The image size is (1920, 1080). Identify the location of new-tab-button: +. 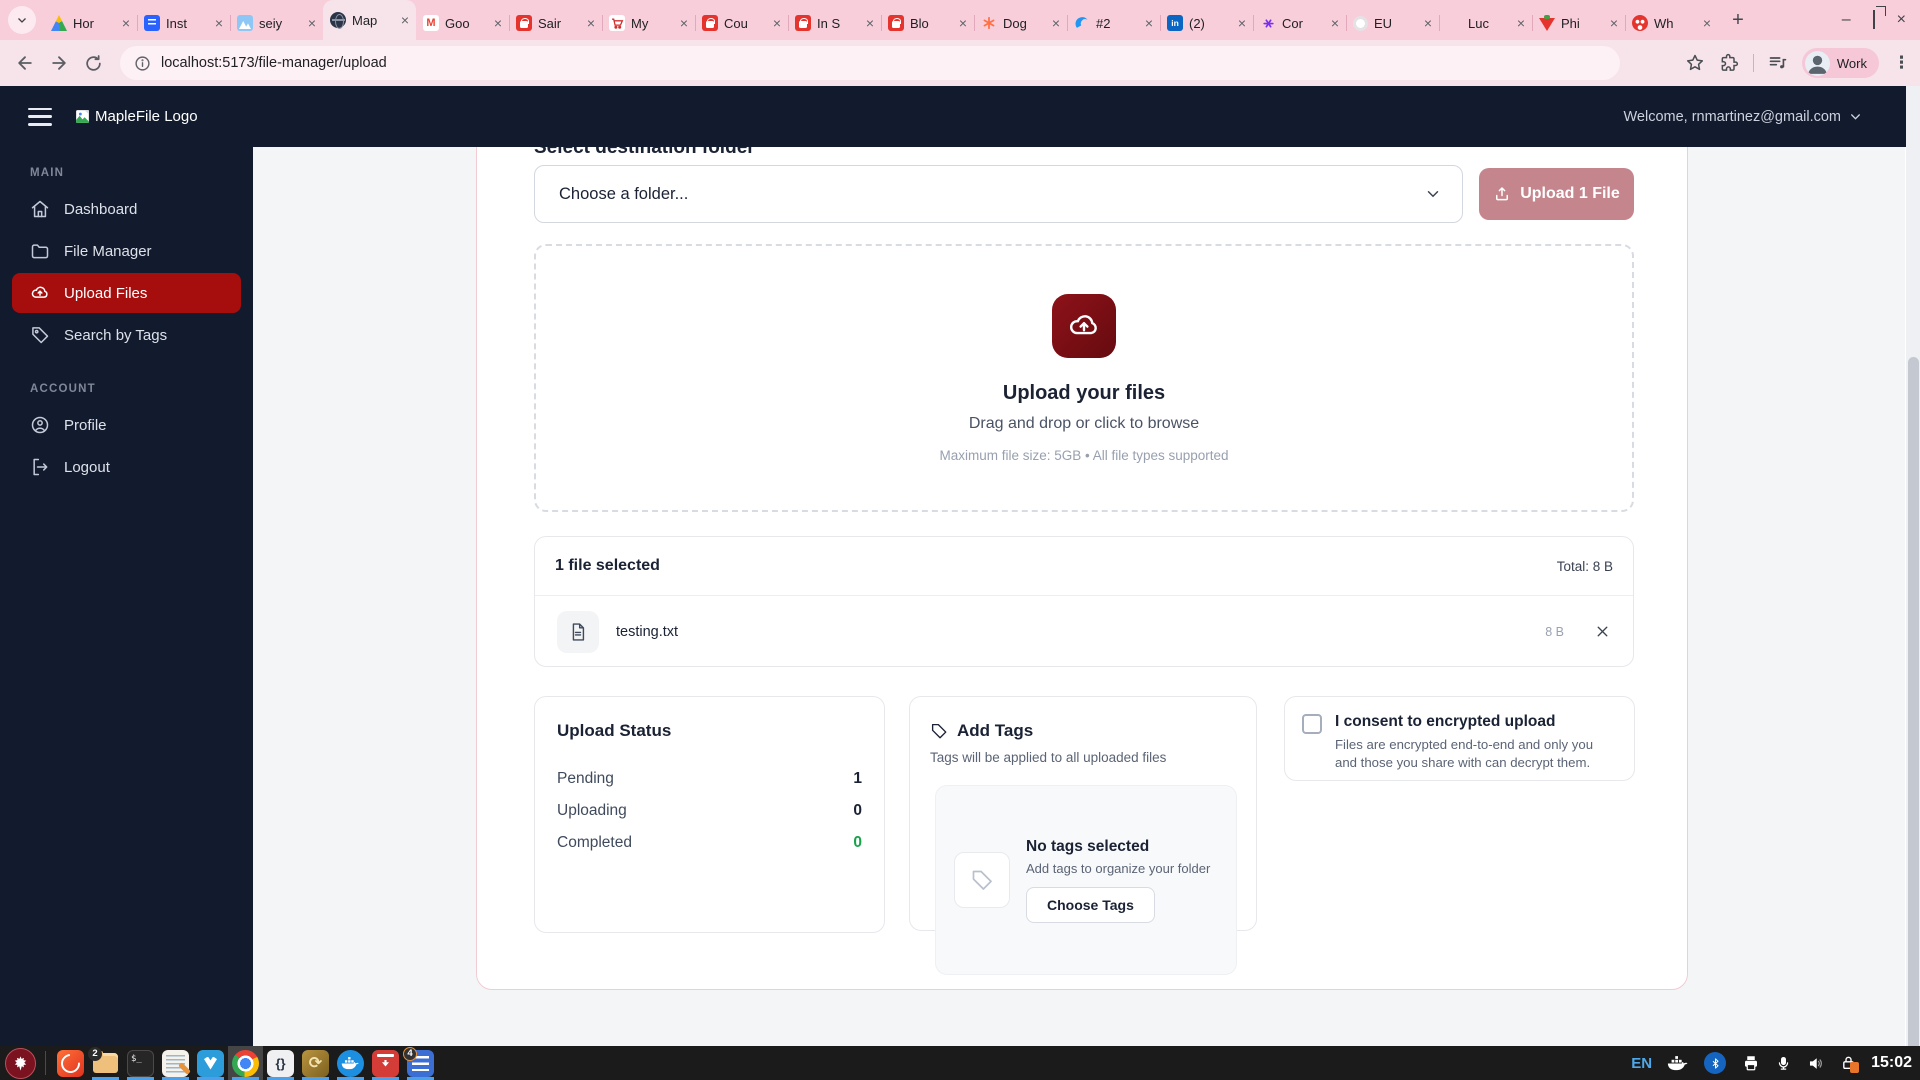
(1738, 20).